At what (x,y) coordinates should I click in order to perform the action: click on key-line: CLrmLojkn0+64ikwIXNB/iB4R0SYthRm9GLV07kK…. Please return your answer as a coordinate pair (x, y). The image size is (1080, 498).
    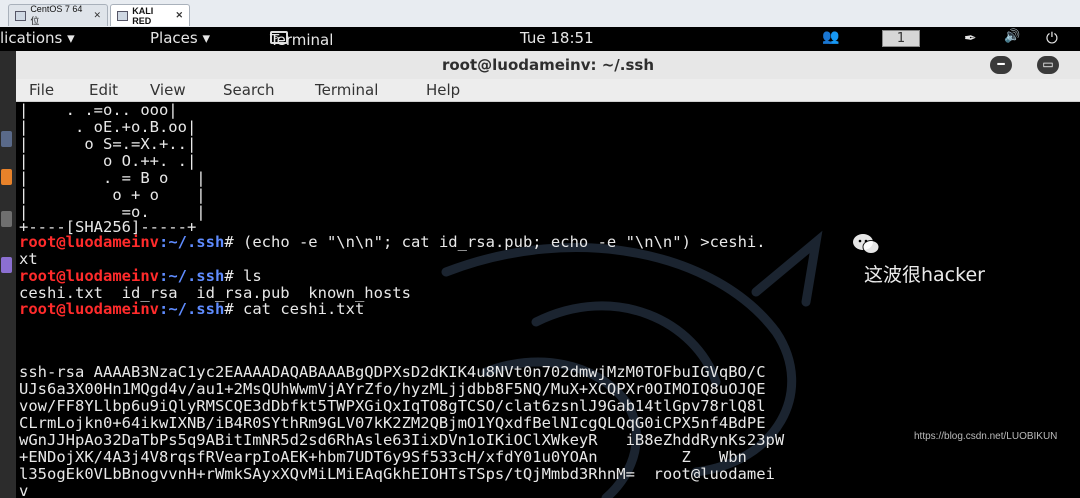
    Looking at the image, I should click on (392, 423).